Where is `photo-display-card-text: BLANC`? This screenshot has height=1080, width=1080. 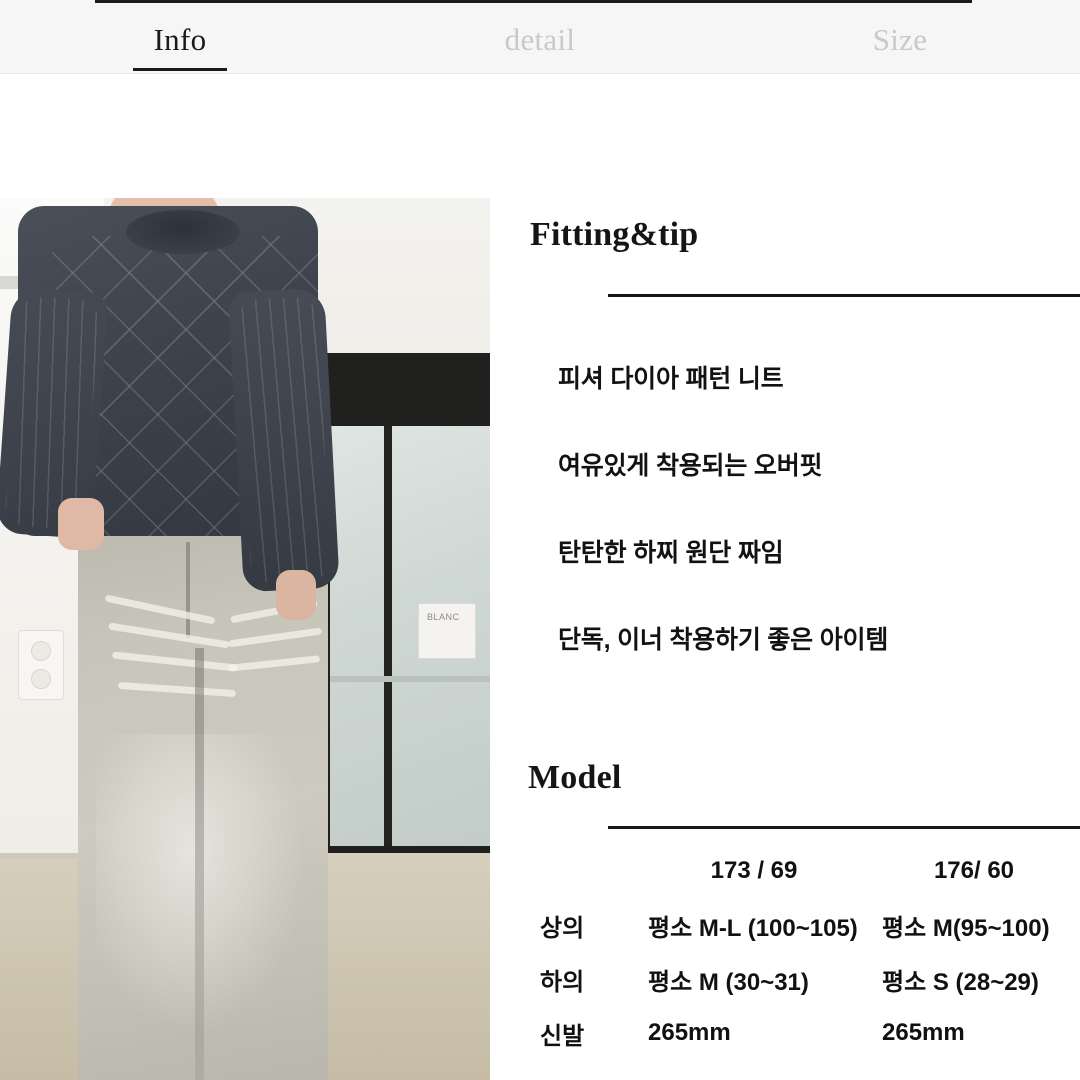
photo-display-card-text: BLANC is located at coordinates (443, 617).